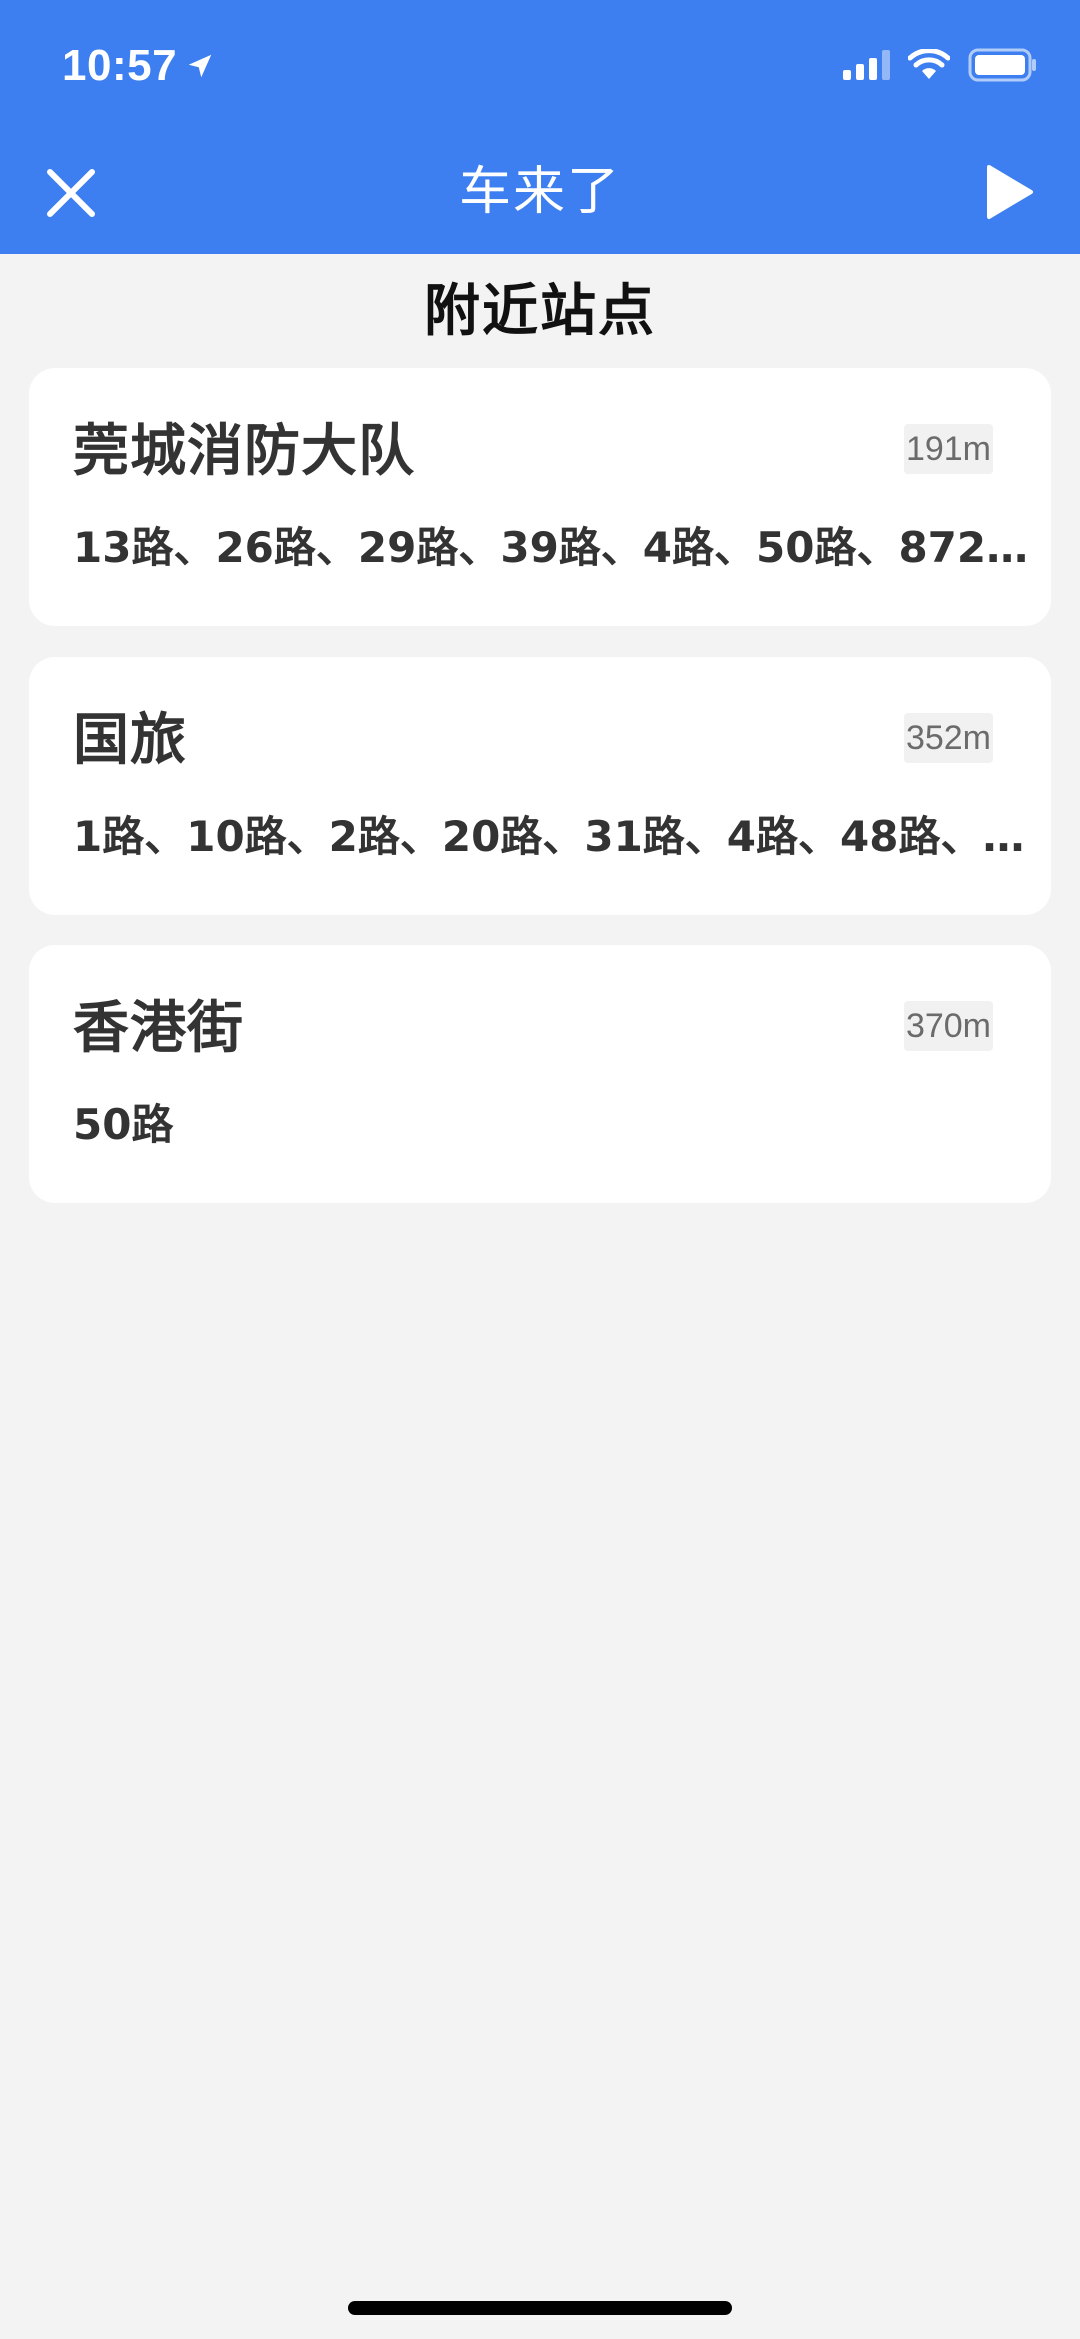  I want to click on page-title: 车来了, so click(539, 192).